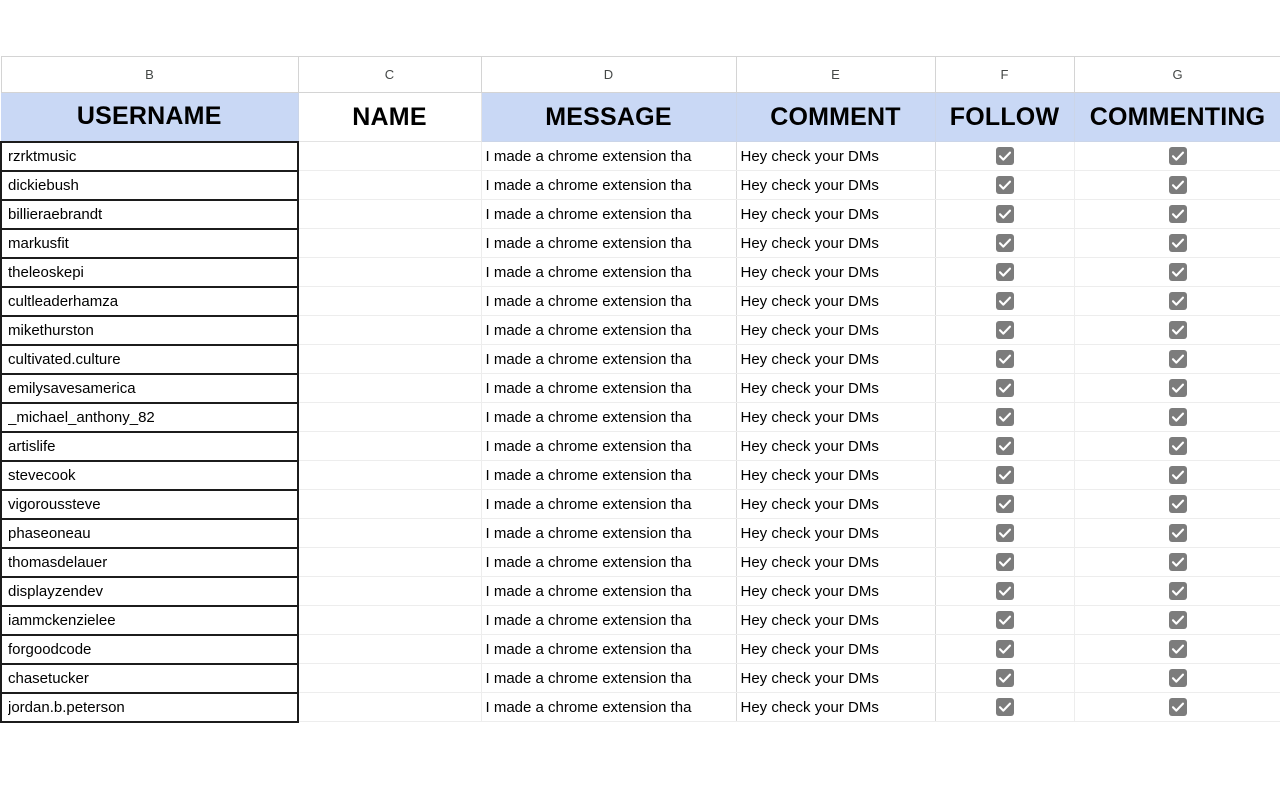 This screenshot has width=1280, height=800. Describe the element at coordinates (609, 74) in the screenshot. I see `column-letter-d: D` at that location.